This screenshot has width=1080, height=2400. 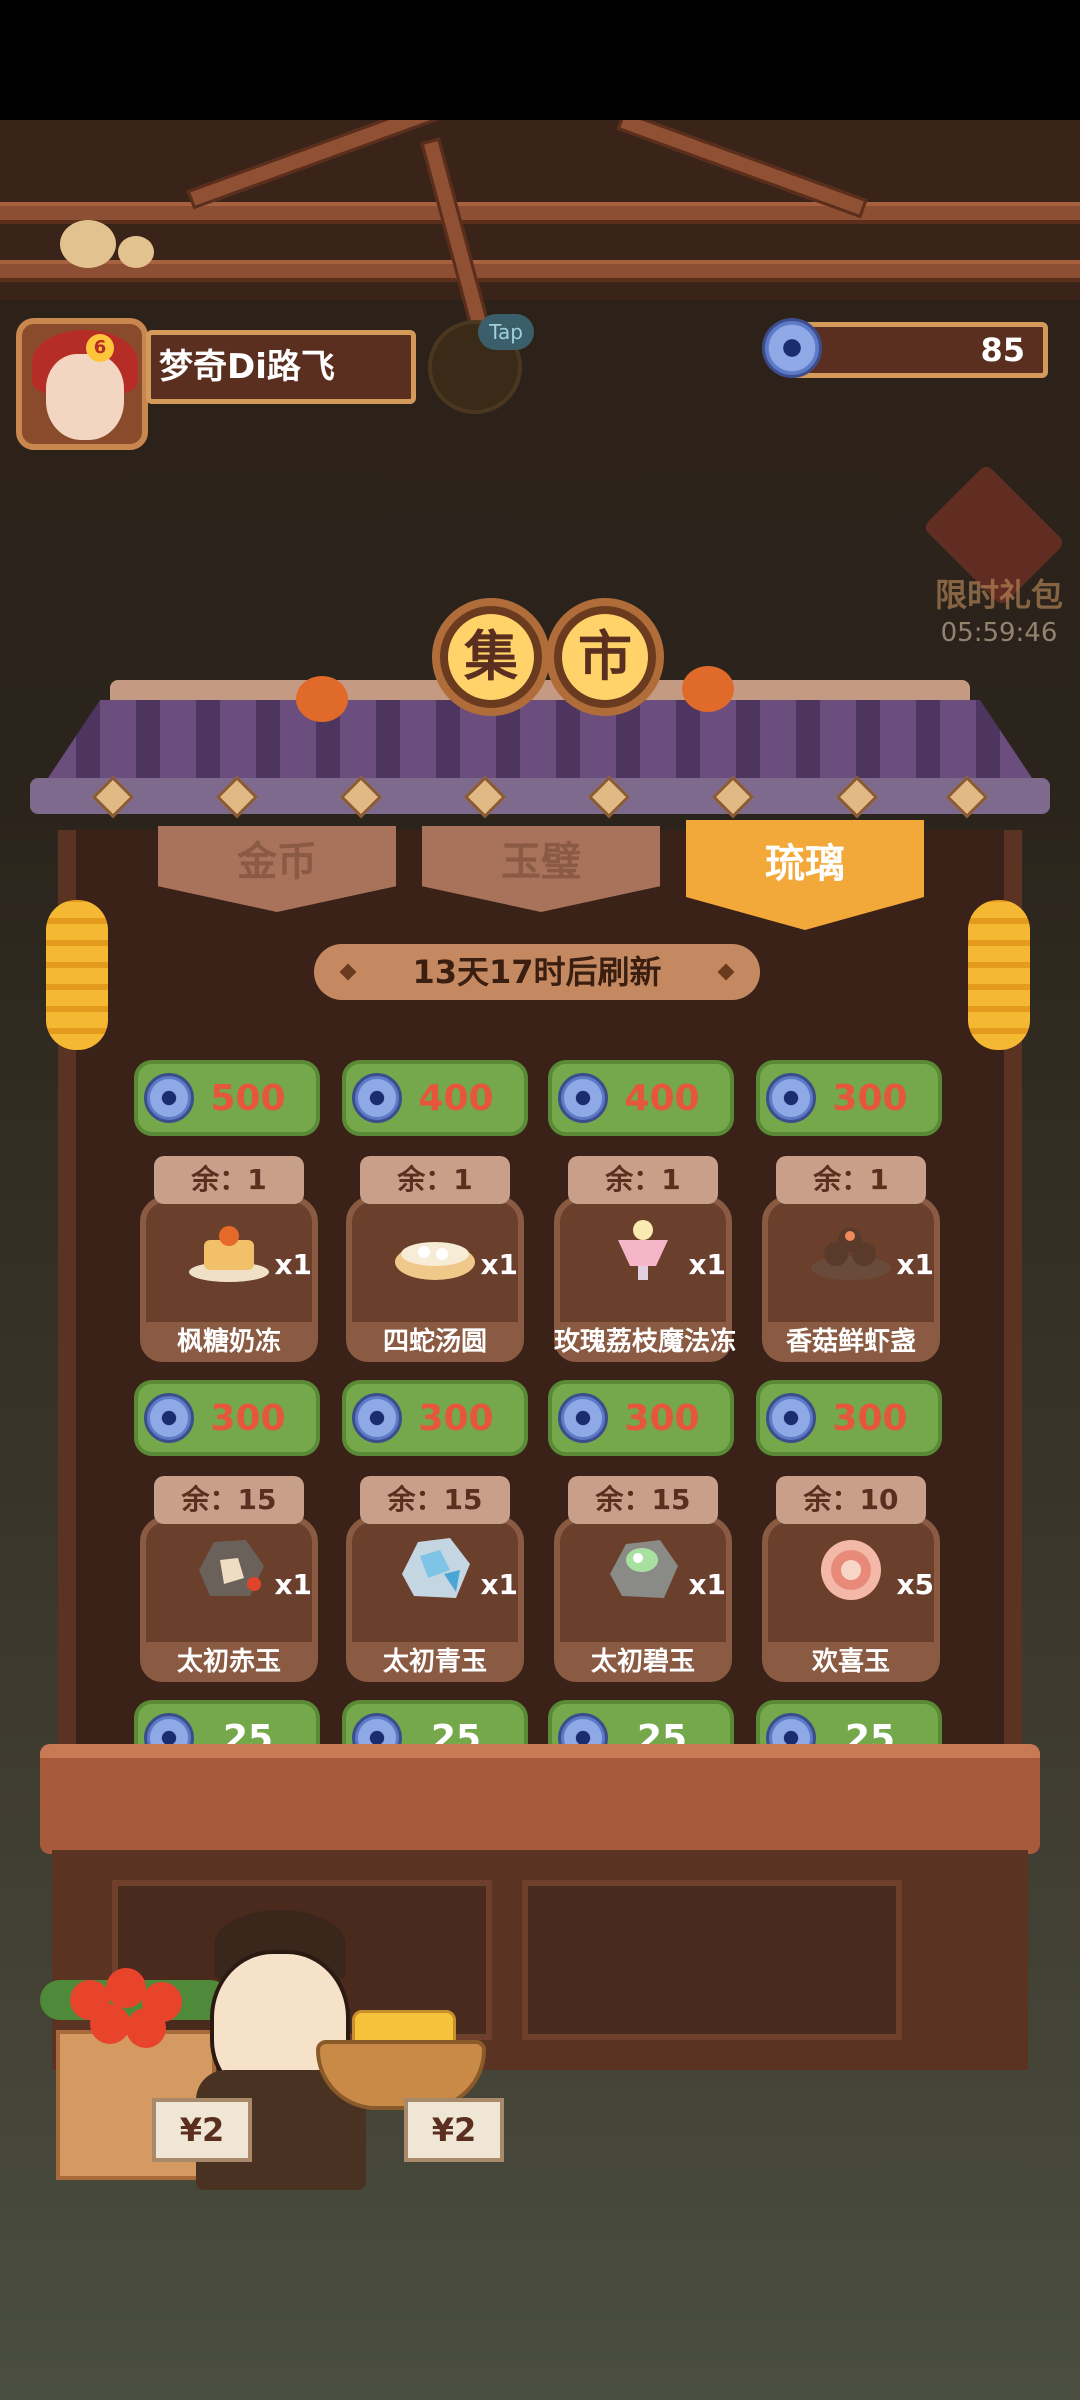 What do you see at coordinates (851, 1570) in the screenshot?
I see `joy-jade-icon` at bounding box center [851, 1570].